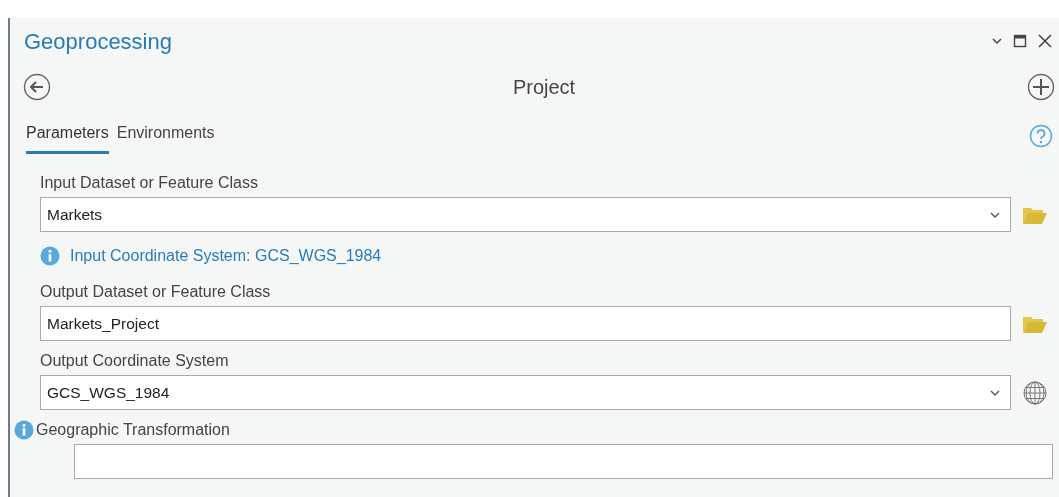  I want to click on pane-title: Geoprocessing, so click(98, 41).